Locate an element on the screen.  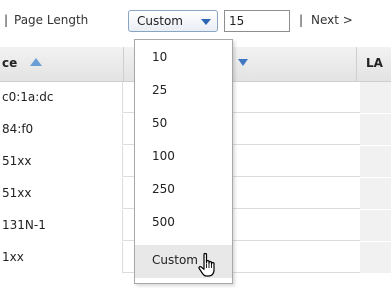
menu-item-label: 50 is located at coordinates (160, 123).